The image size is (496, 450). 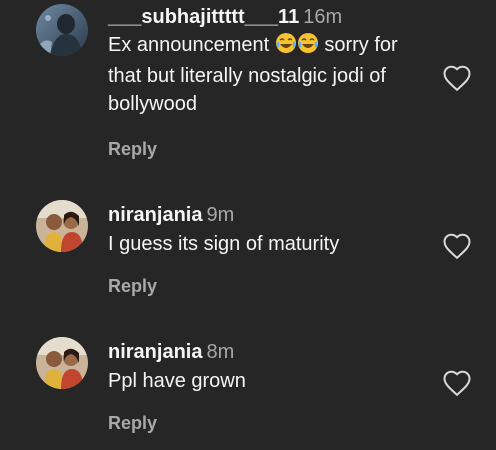 I want to click on comment-text: I guess its sign of maturity, so click(x=224, y=244).